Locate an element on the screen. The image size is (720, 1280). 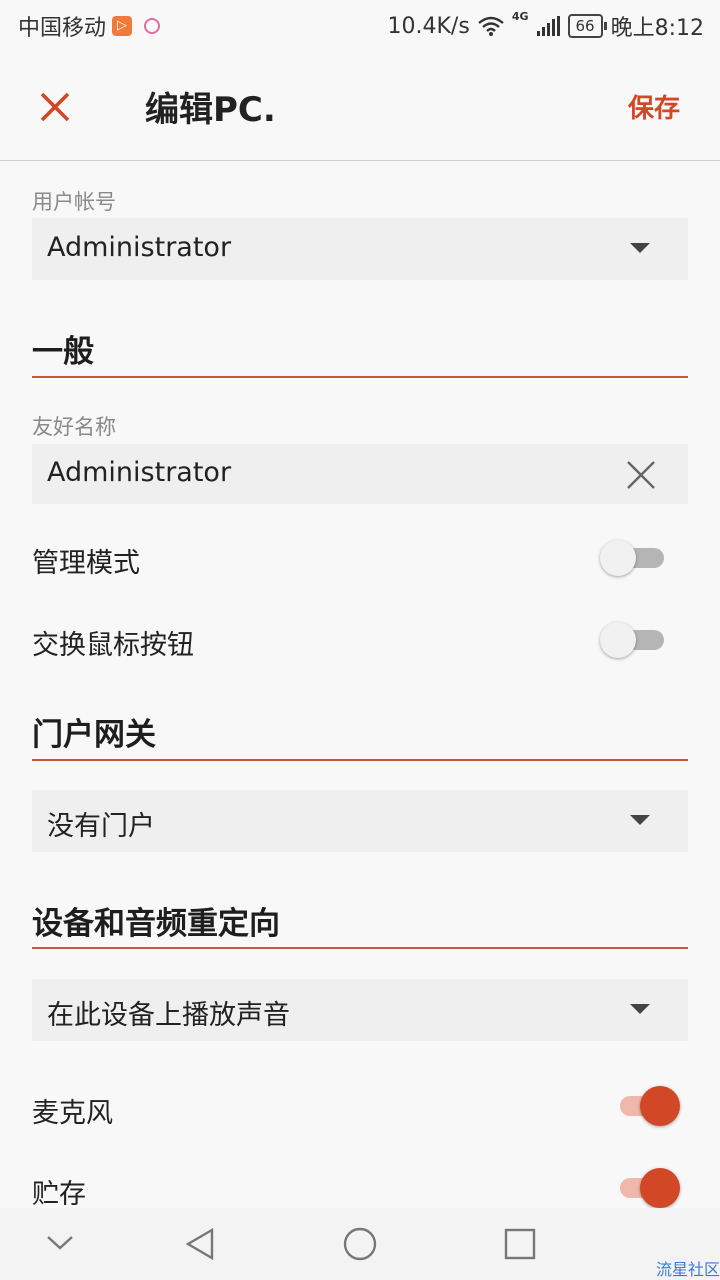
recents-icon is located at coordinates (520, 1244).